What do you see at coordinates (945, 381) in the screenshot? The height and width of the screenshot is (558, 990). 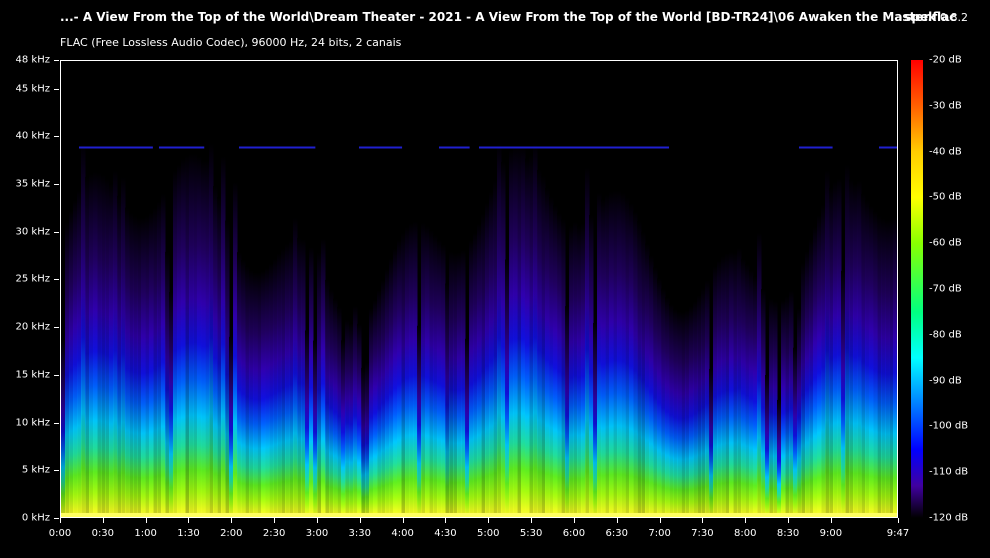 I see `db-tick-label: -90 dB` at bounding box center [945, 381].